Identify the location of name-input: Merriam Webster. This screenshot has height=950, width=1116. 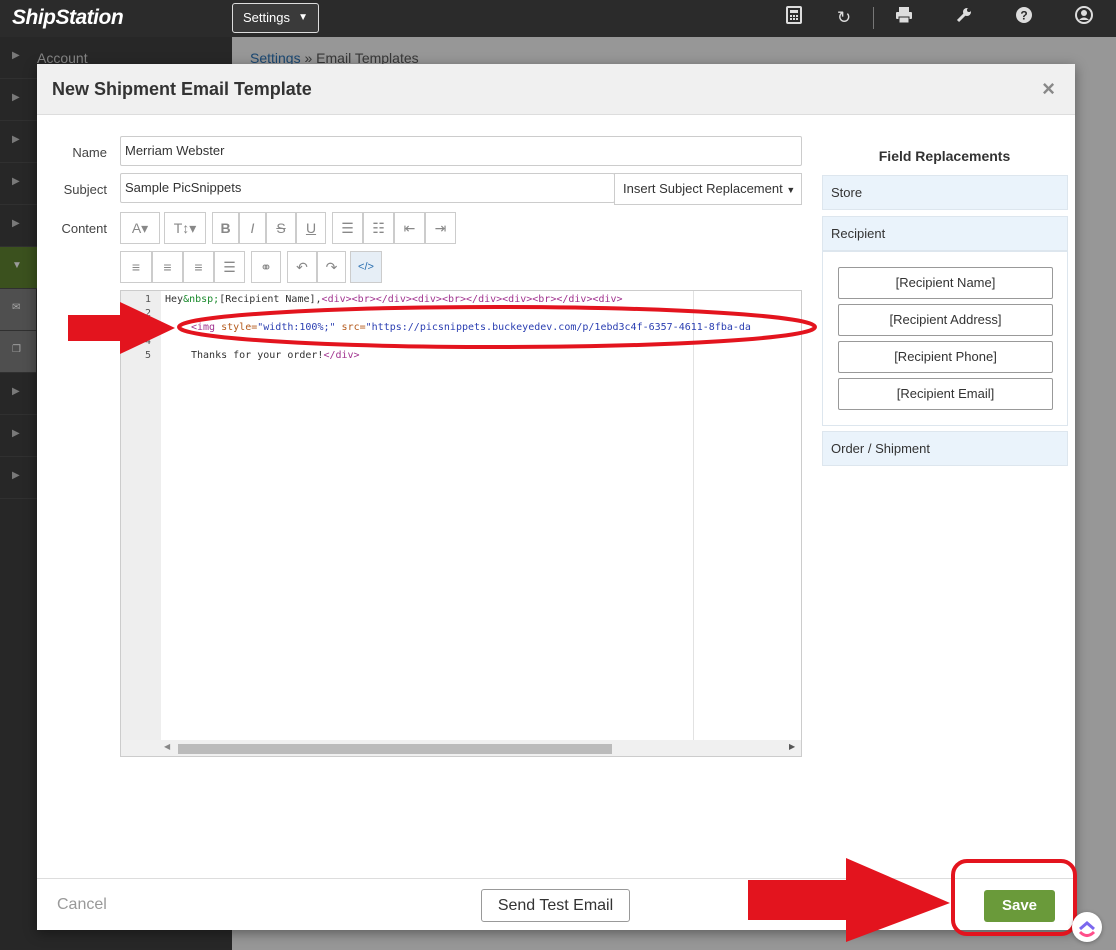
(461, 151).